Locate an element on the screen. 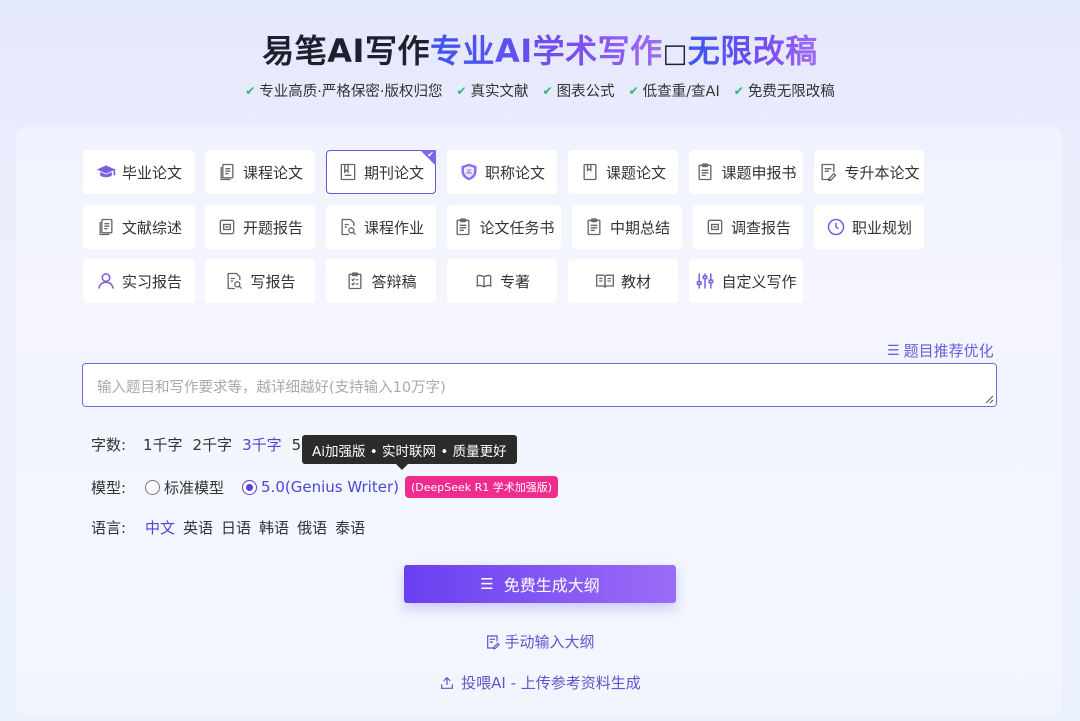 This screenshot has height=721, width=1080. model-option-standard: 标准模型 is located at coordinates (184, 487).